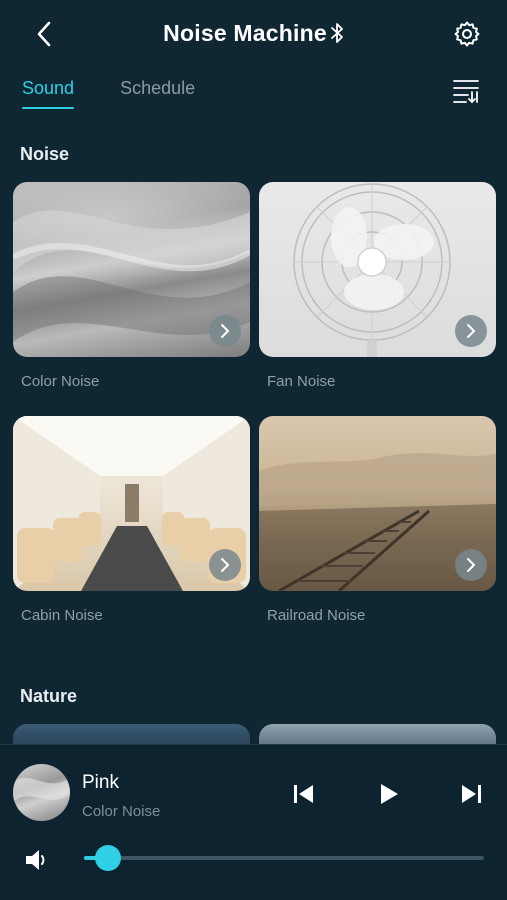 The width and height of the screenshot is (507, 900). I want to click on previous-button, so click(304, 794).